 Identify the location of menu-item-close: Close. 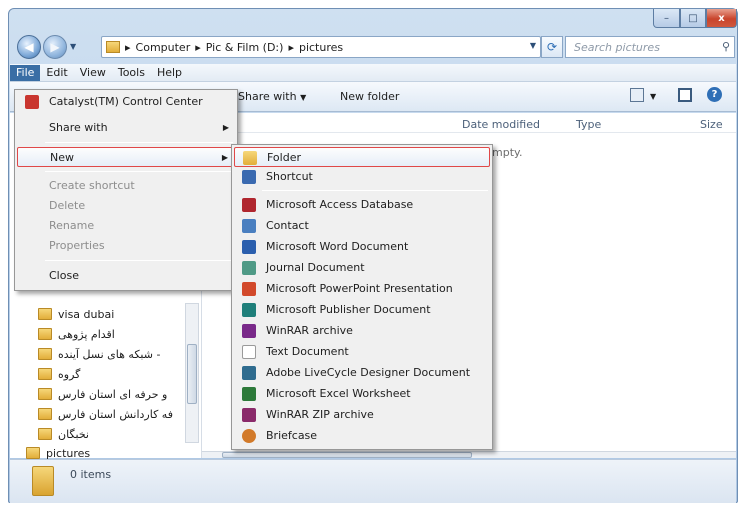
(126, 276).